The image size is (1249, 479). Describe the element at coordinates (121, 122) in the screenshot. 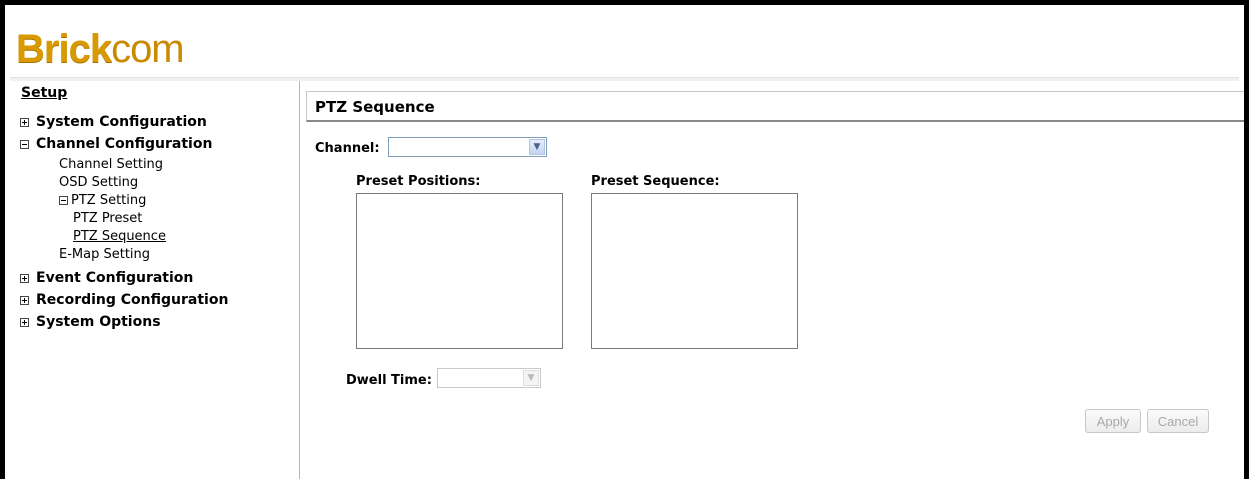

I see `sidebar-item-label: System Configuration` at that location.